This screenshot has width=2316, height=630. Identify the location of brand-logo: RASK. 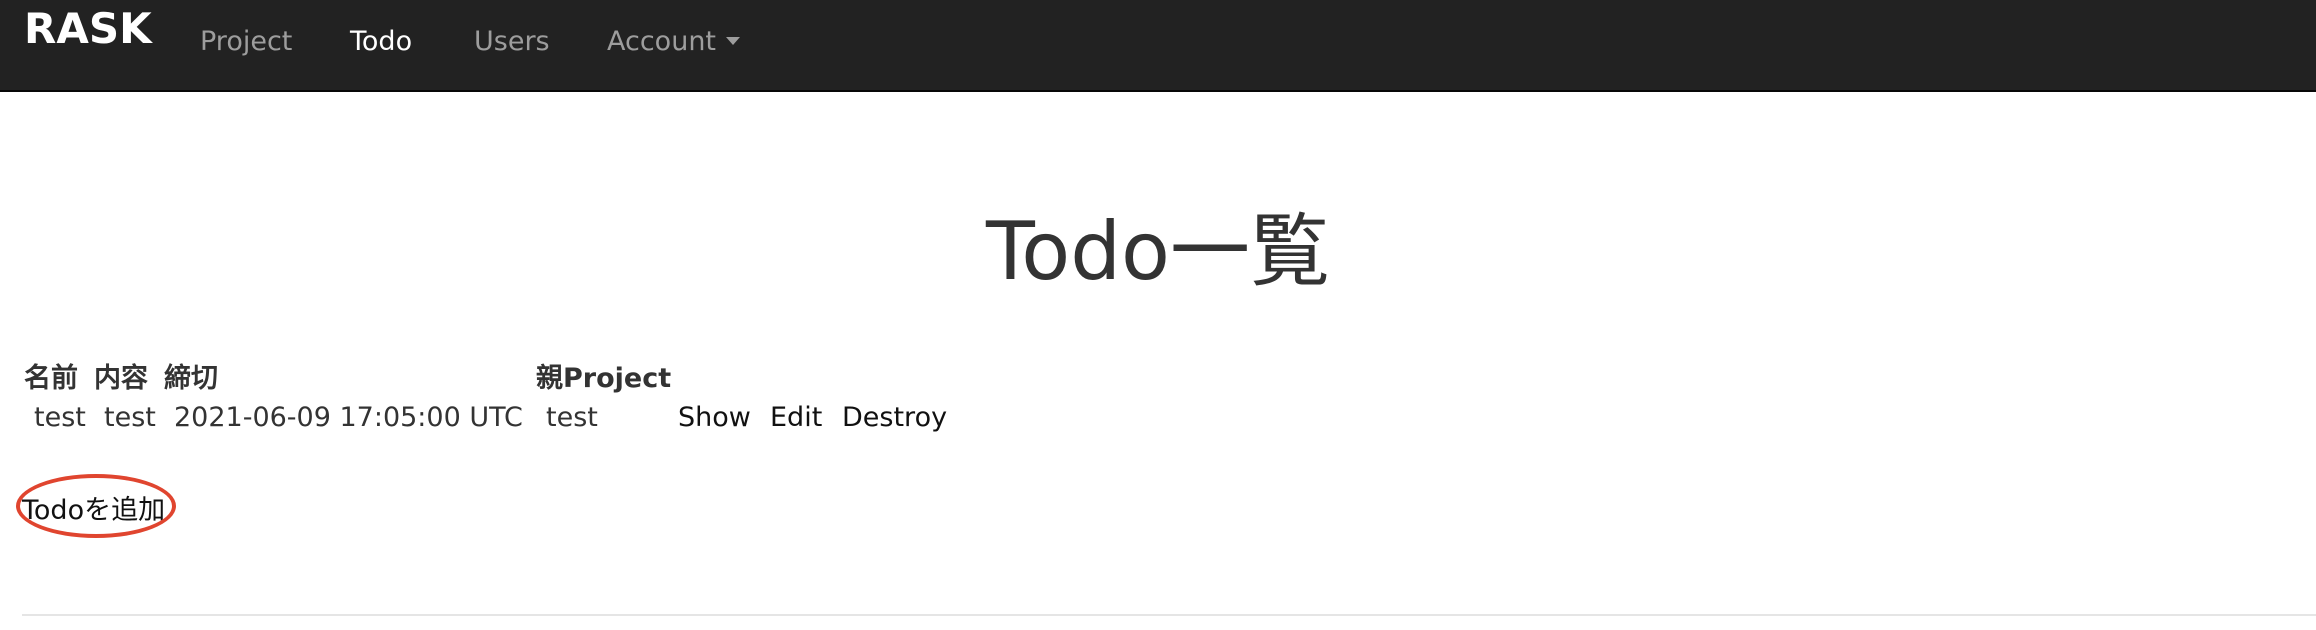
(88, 28).